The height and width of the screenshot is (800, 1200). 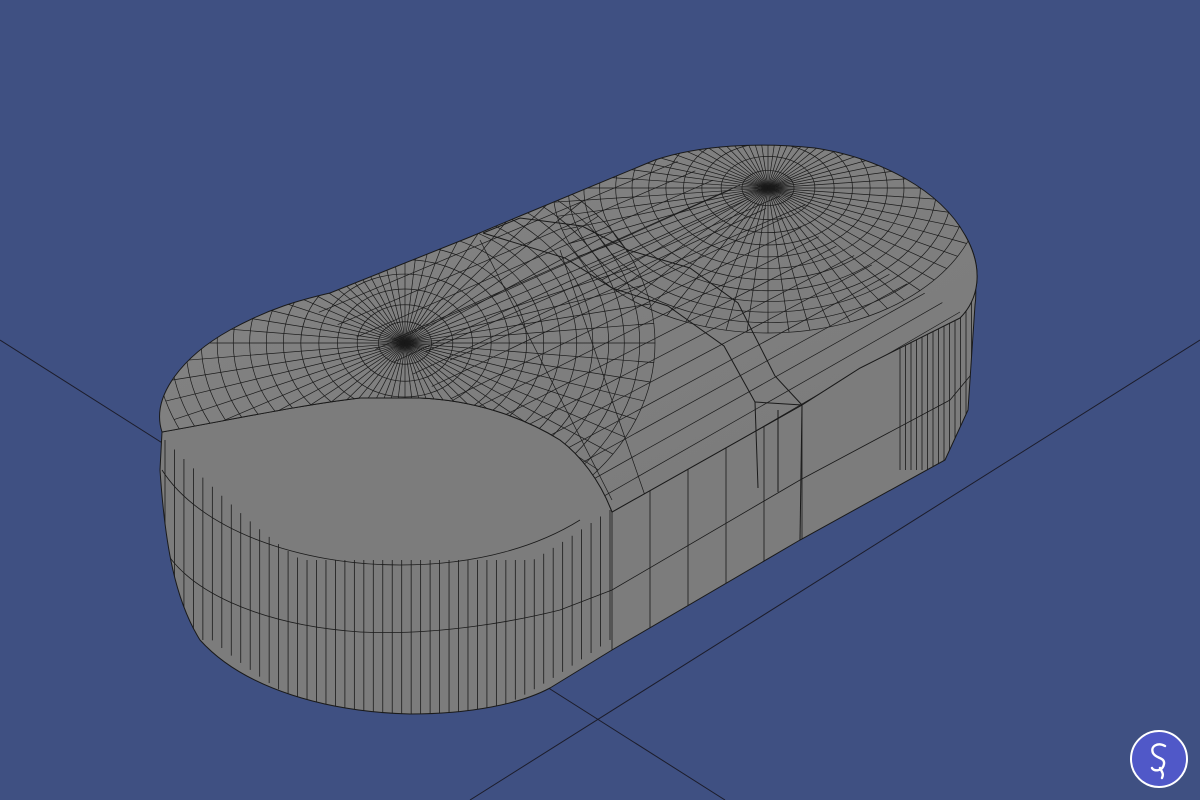 I want to click on app-logo-badge, so click(x=1159, y=759).